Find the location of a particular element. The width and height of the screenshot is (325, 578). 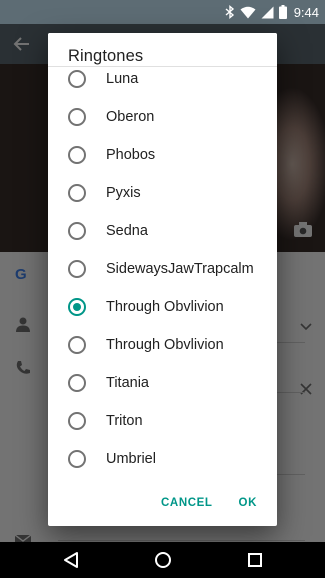

dialog-actions: CANCEL OK is located at coordinates (216, 503).